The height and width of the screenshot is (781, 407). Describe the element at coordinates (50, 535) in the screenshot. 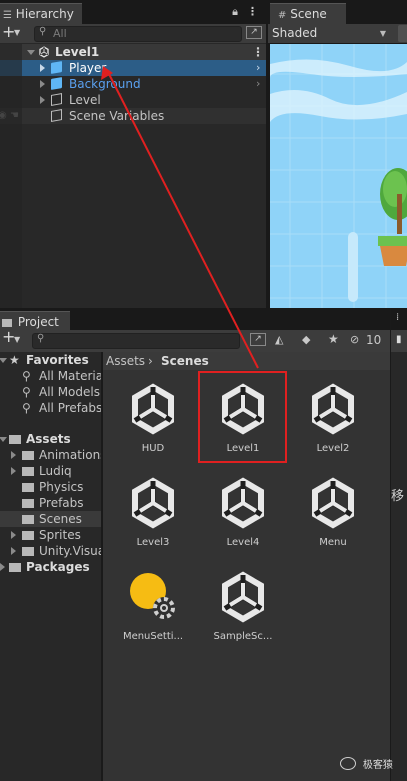

I see `folder-item: Sprites` at that location.